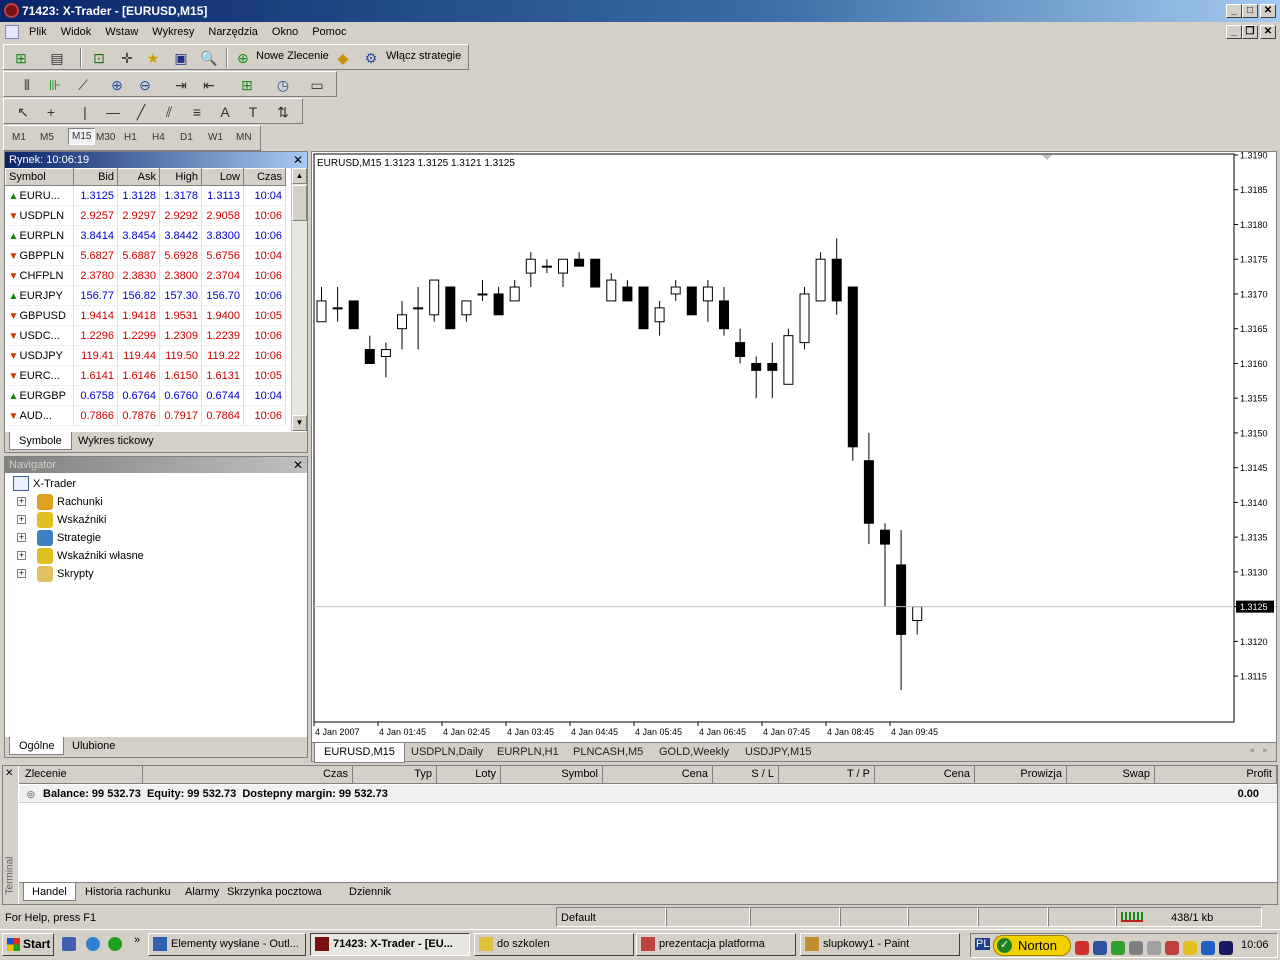 The height and width of the screenshot is (960, 1280). Describe the element at coordinates (117, 85) in the screenshot. I see `zoom-in-icon: ⊕` at that location.